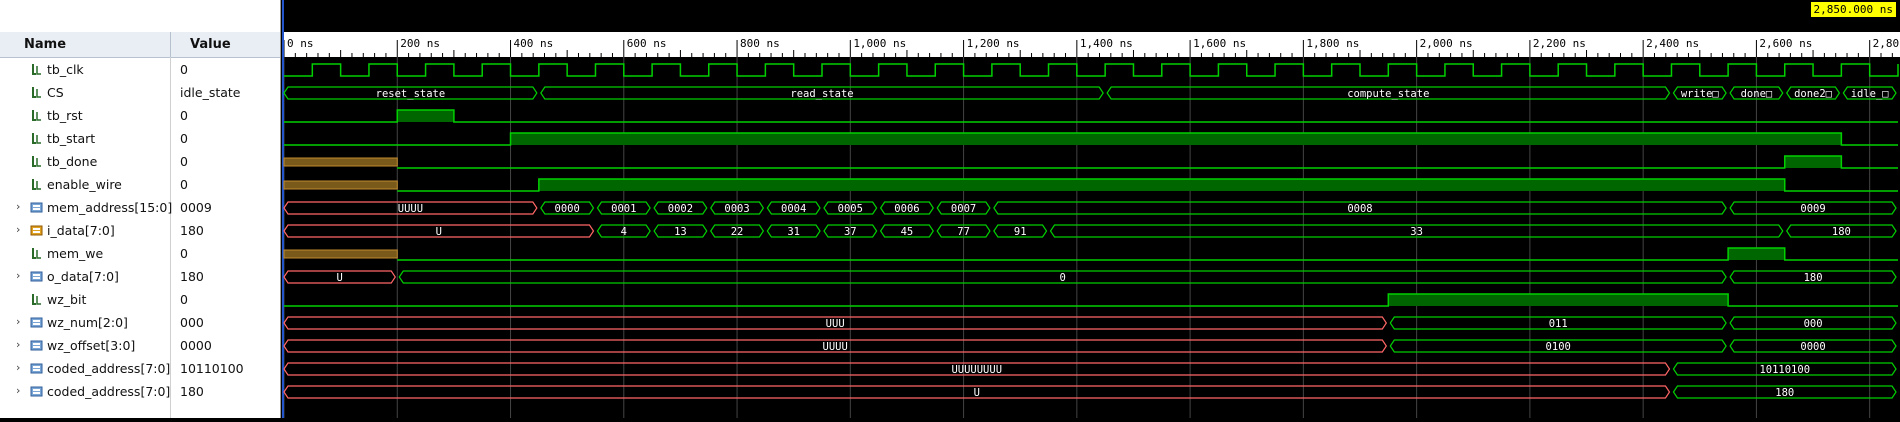  Describe the element at coordinates (1091, 300) in the screenshot. I see `waveform-wz-bit` at that location.